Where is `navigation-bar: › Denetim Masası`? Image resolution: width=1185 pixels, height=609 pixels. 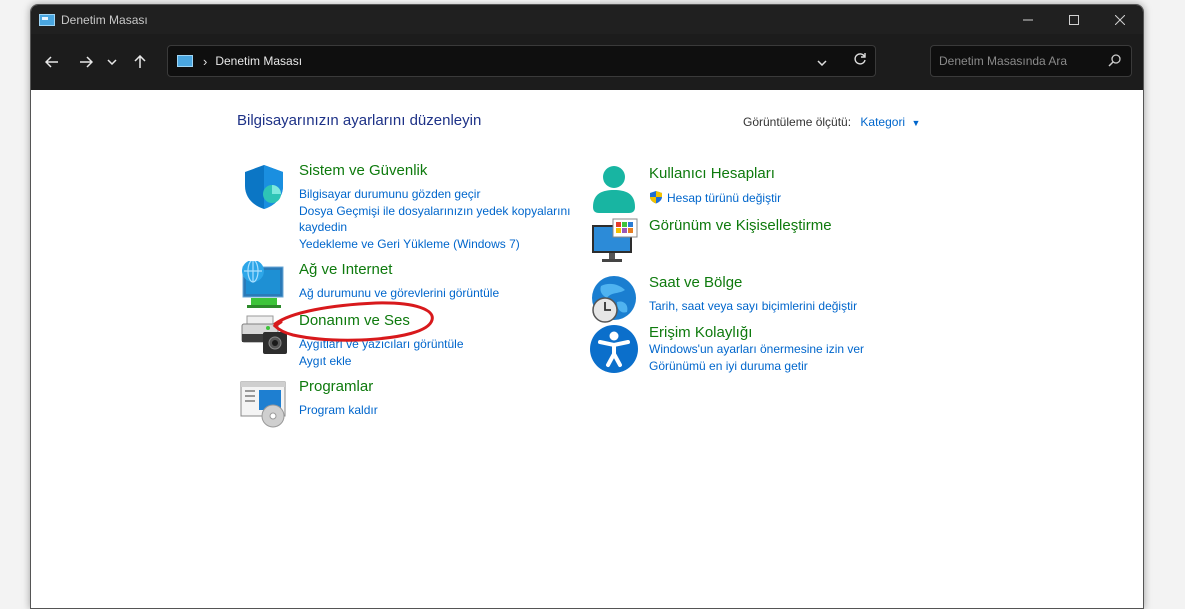 navigation-bar: › Denetim Masası is located at coordinates (587, 62).